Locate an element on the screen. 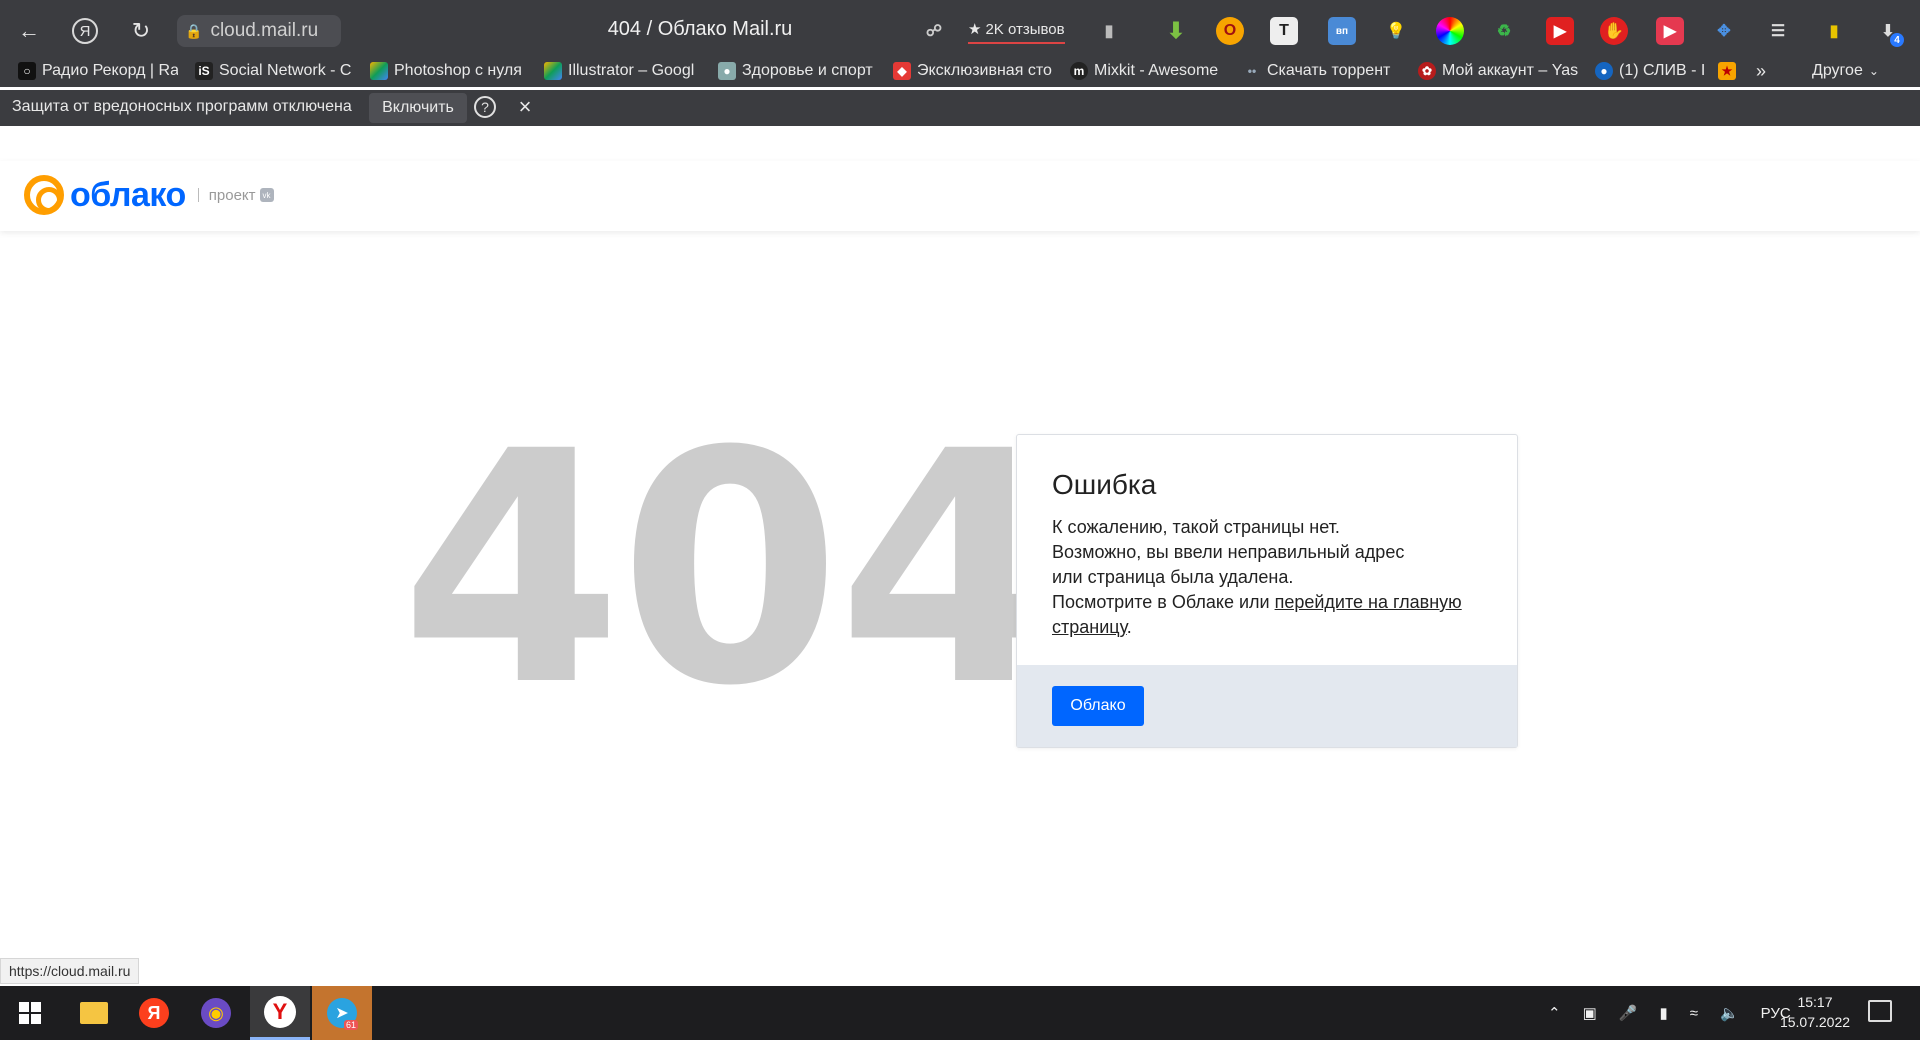  cloud-button: Облако is located at coordinates (1098, 706).